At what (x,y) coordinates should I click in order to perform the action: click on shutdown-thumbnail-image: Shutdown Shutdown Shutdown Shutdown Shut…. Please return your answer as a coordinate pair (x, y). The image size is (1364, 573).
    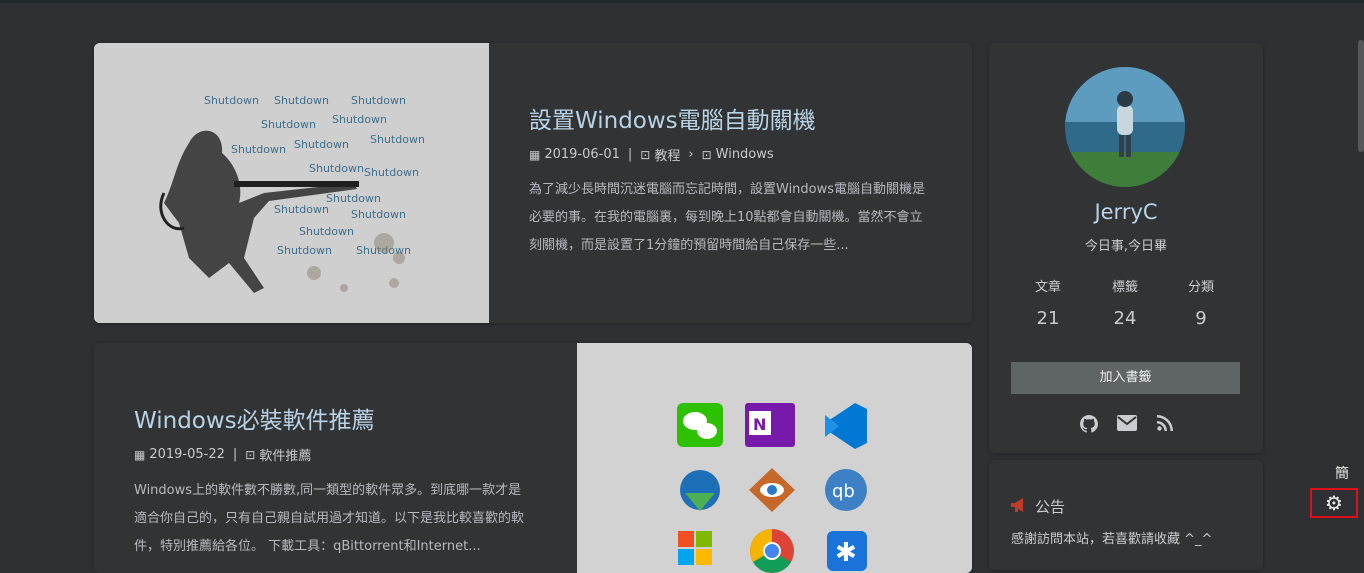
    Looking at the image, I should click on (291, 183).